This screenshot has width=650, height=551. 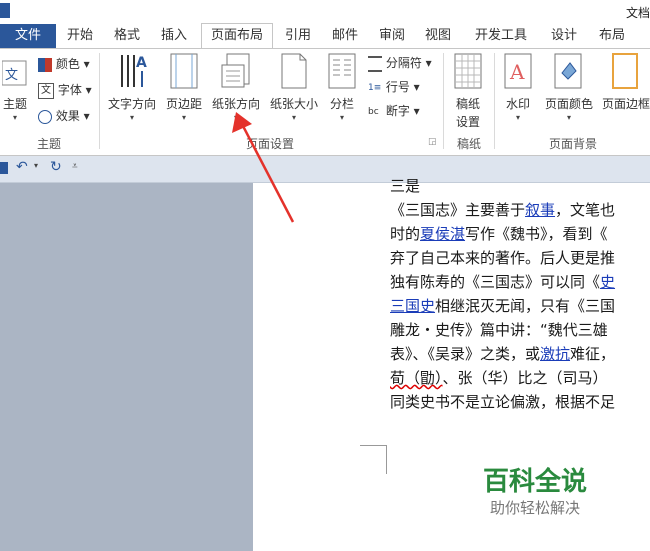 What do you see at coordinates (540, 210) in the screenshot?
I see `hyperlink: 叙事` at bounding box center [540, 210].